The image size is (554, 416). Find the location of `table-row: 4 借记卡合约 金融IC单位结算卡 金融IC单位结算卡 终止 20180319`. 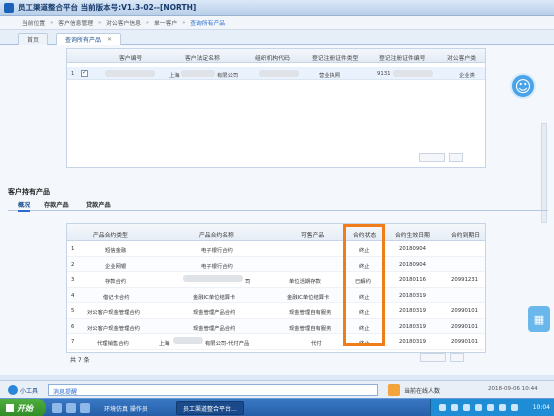

table-row: 4 借记卡合约 金融IC单位结算卡 金融IC单位结算卡 终止 20180319 is located at coordinates (276, 295).